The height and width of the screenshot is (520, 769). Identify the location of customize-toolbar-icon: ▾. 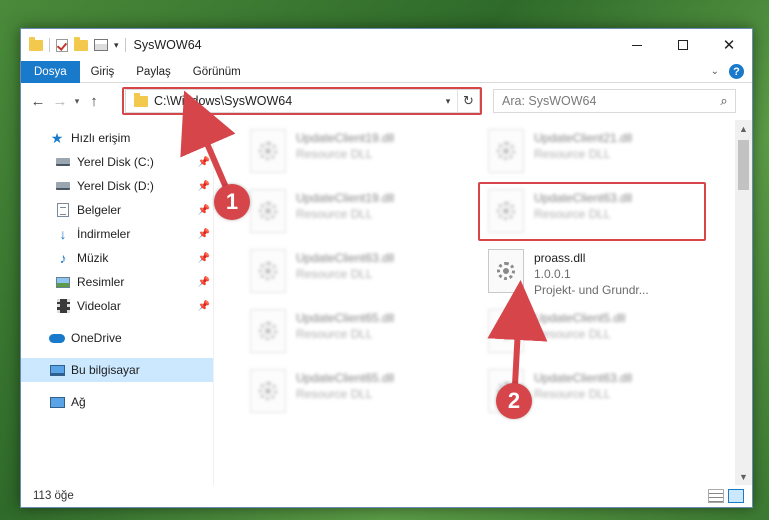
(116, 45).